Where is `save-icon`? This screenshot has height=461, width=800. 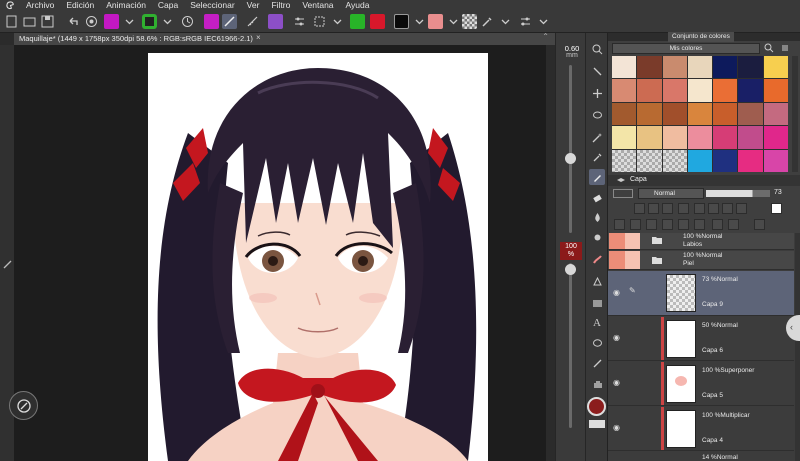
save-icon is located at coordinates (47, 21).